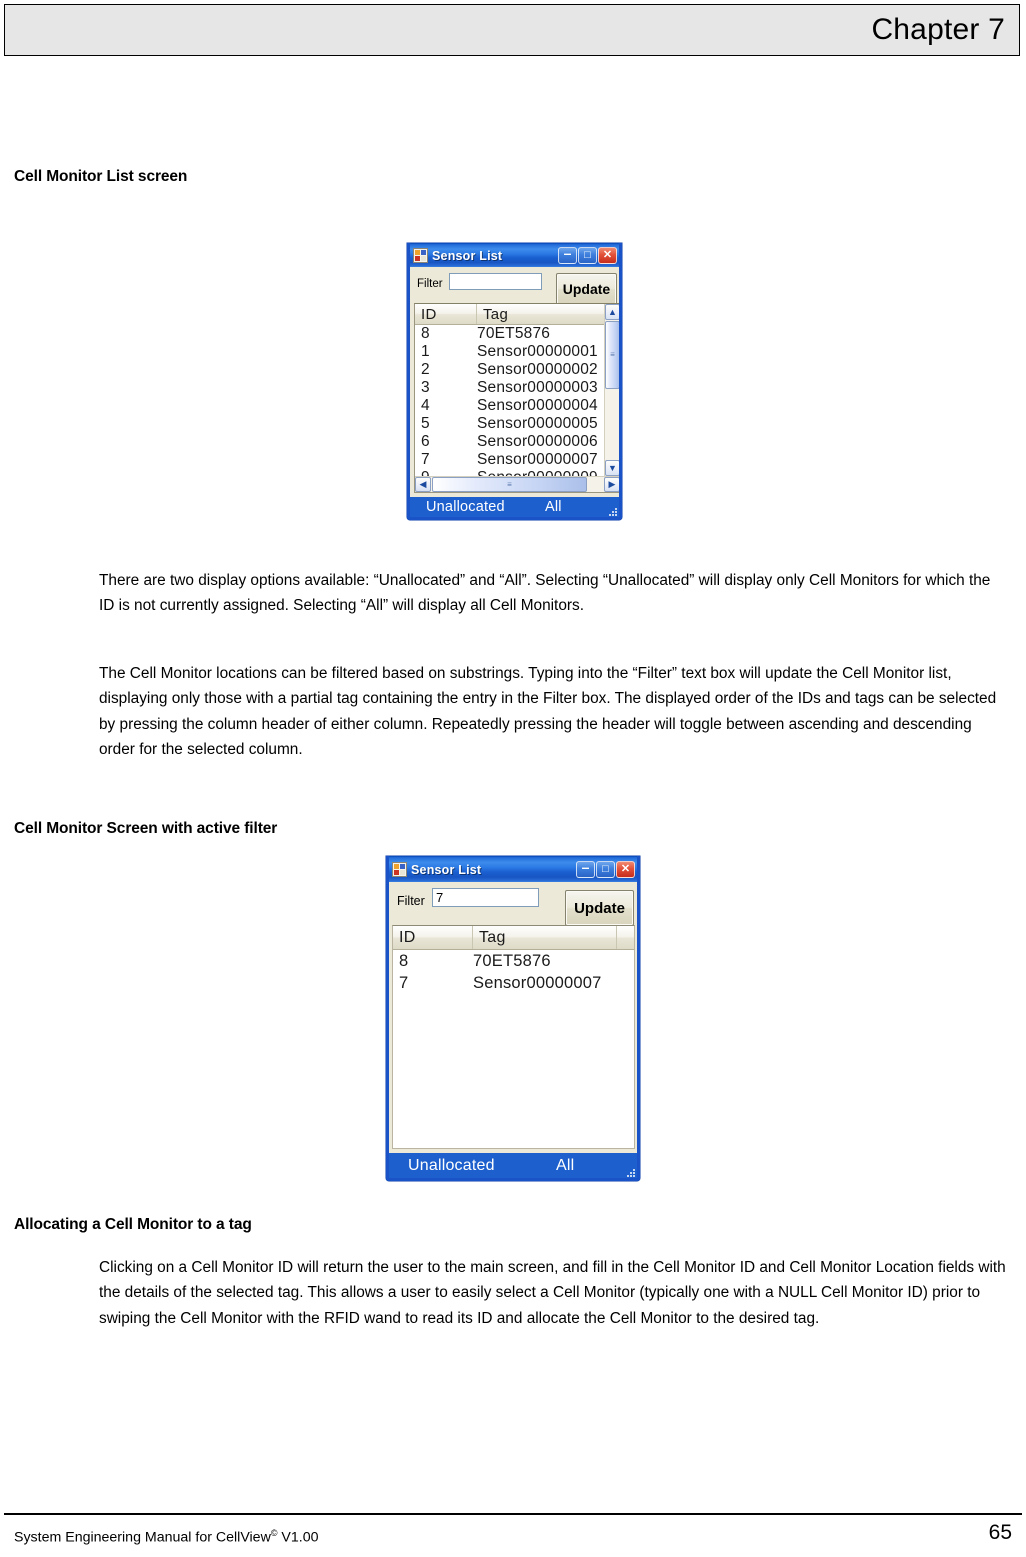 Image resolution: width=1026 pixels, height=1557 pixels. Describe the element at coordinates (495, 281) in the screenshot. I see `filter-input` at that location.